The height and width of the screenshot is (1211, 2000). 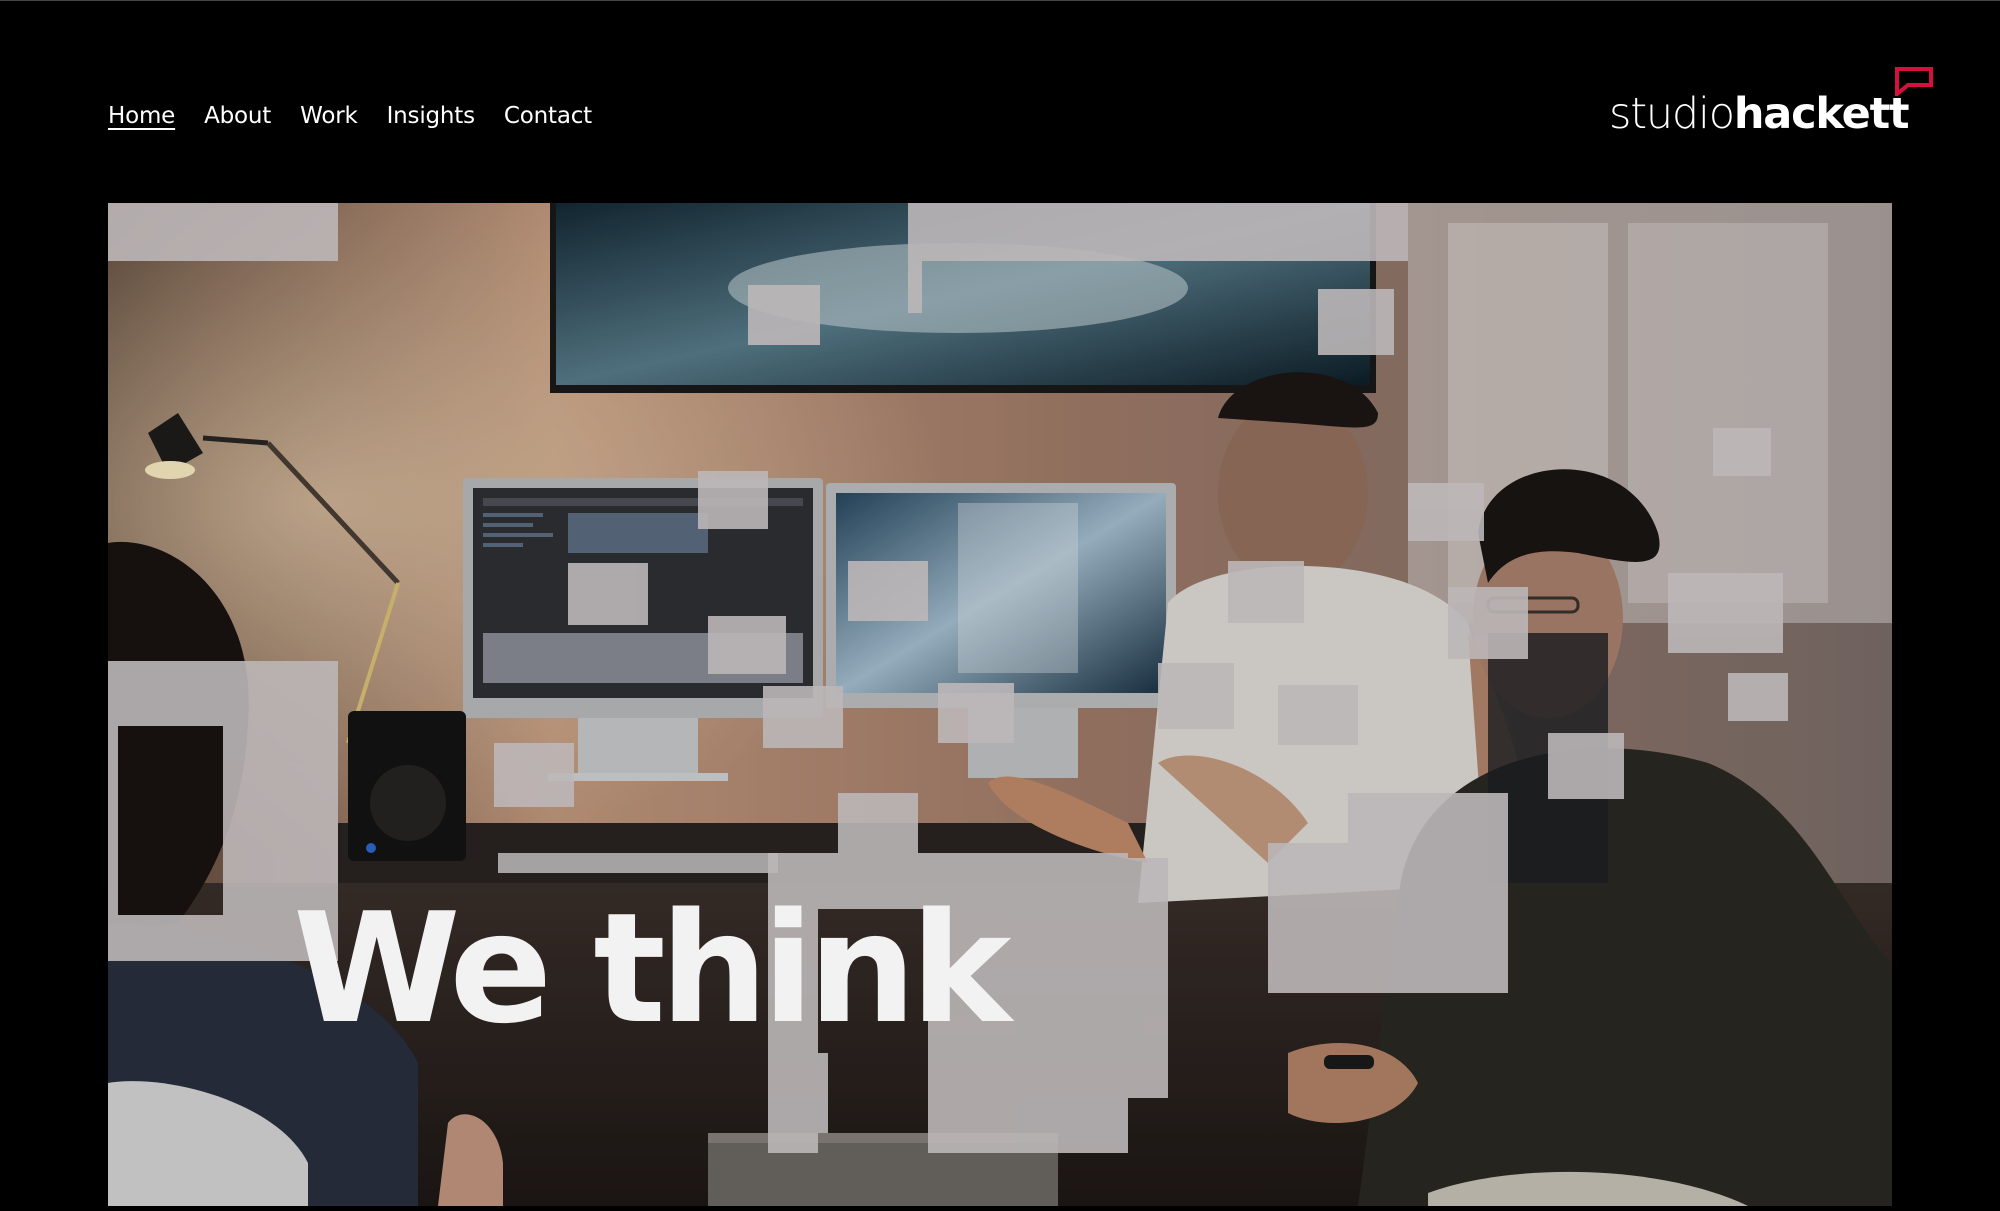 What do you see at coordinates (1914, 81) in the screenshot?
I see `speech-bubble-icon` at bounding box center [1914, 81].